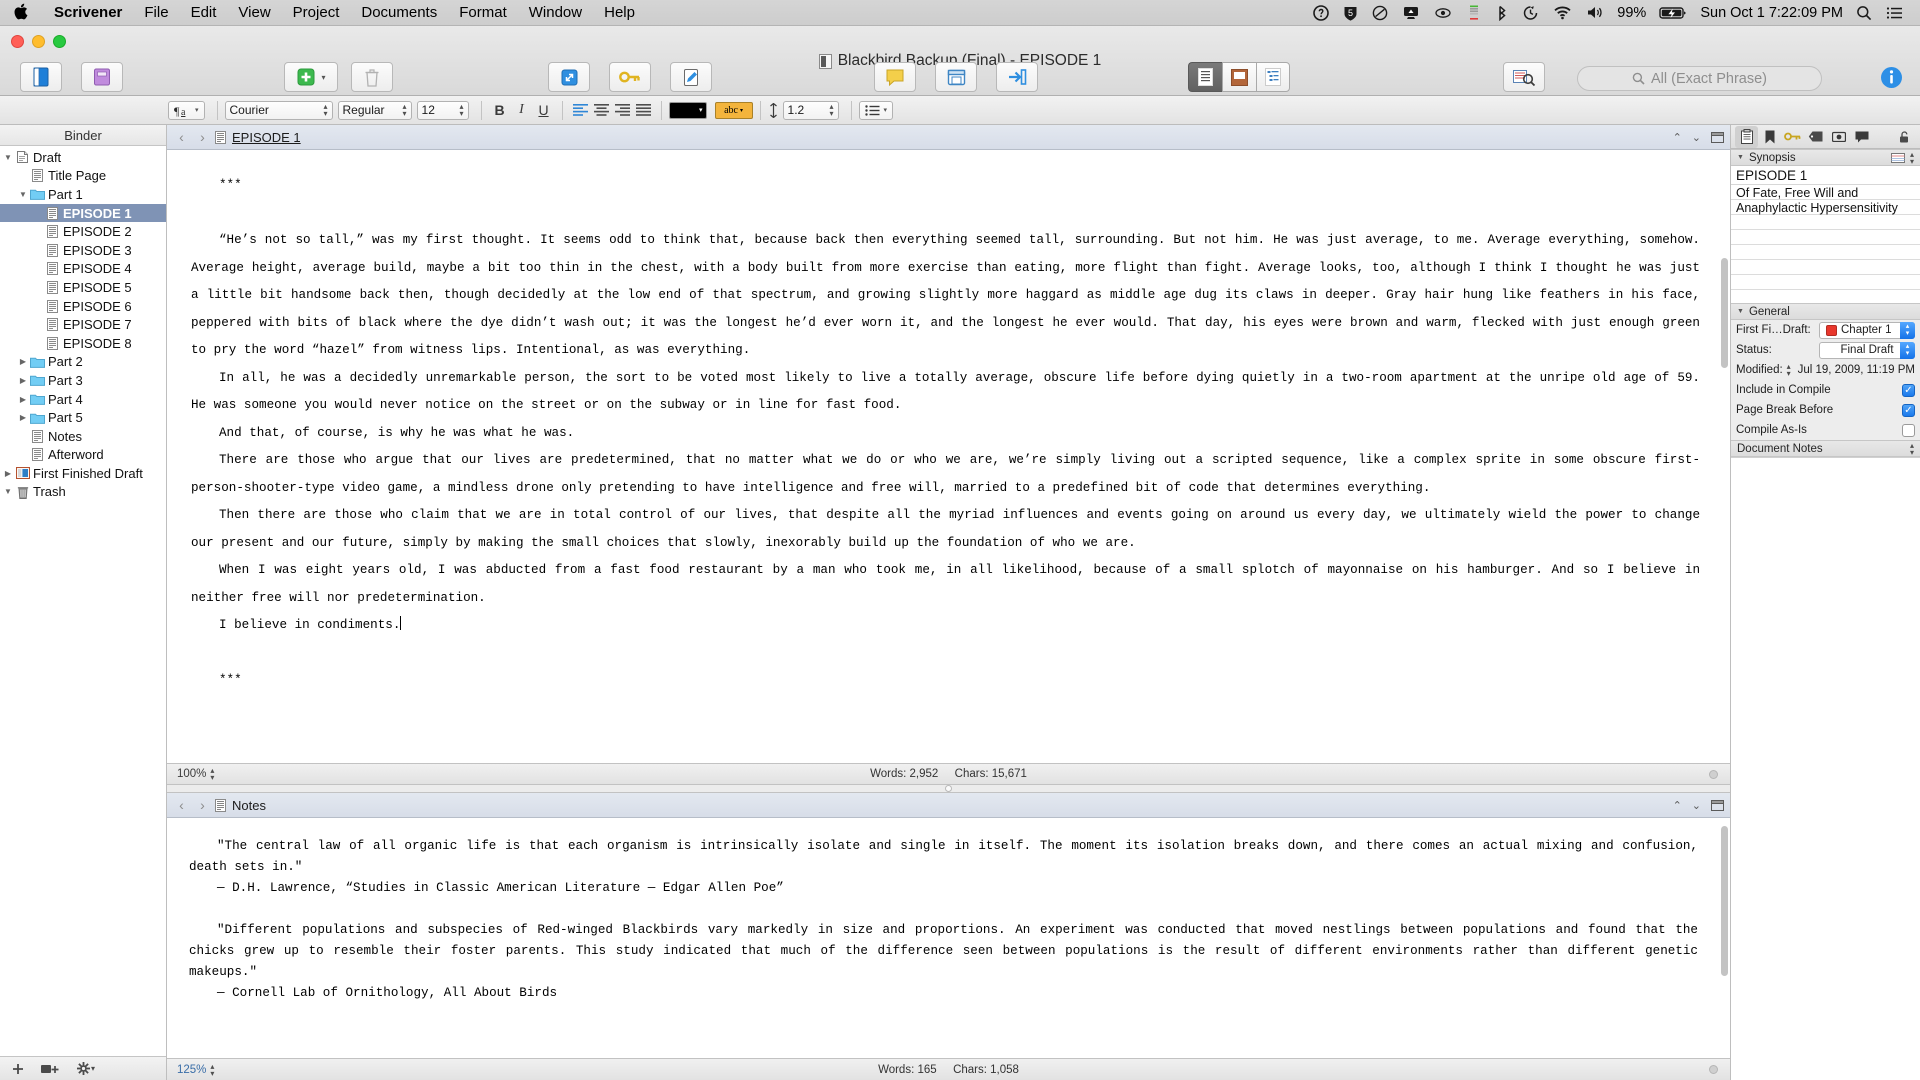 The width and height of the screenshot is (1920, 1080). What do you see at coordinates (1867, 350) in the screenshot?
I see `status-select: Final Draft ▴ ▾` at bounding box center [1867, 350].